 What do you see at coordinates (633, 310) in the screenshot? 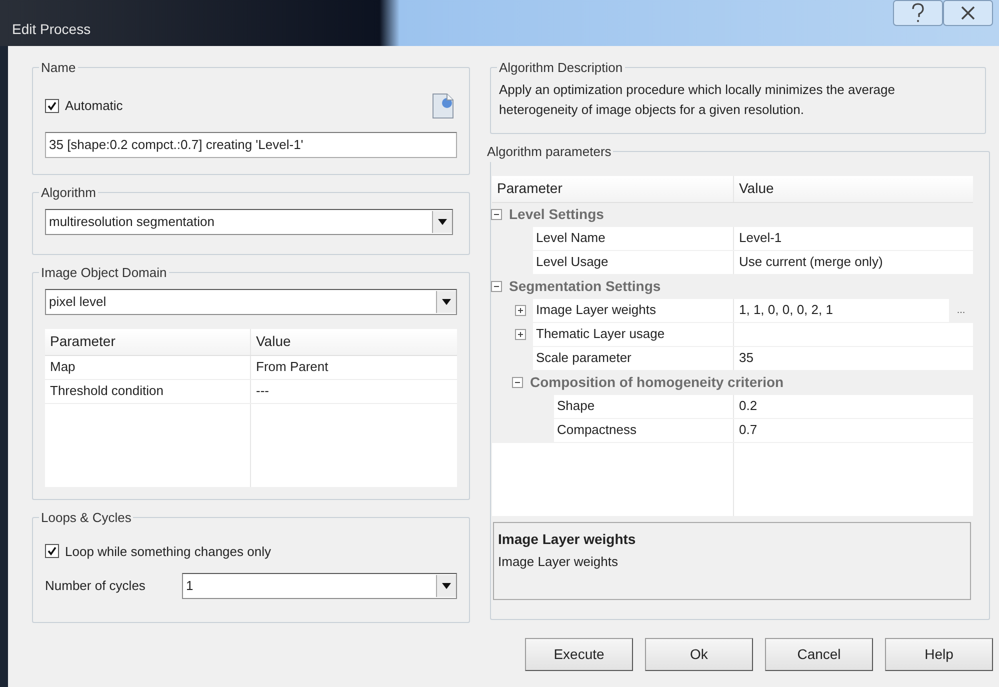
I see `property-name: Image Layer weights` at bounding box center [633, 310].